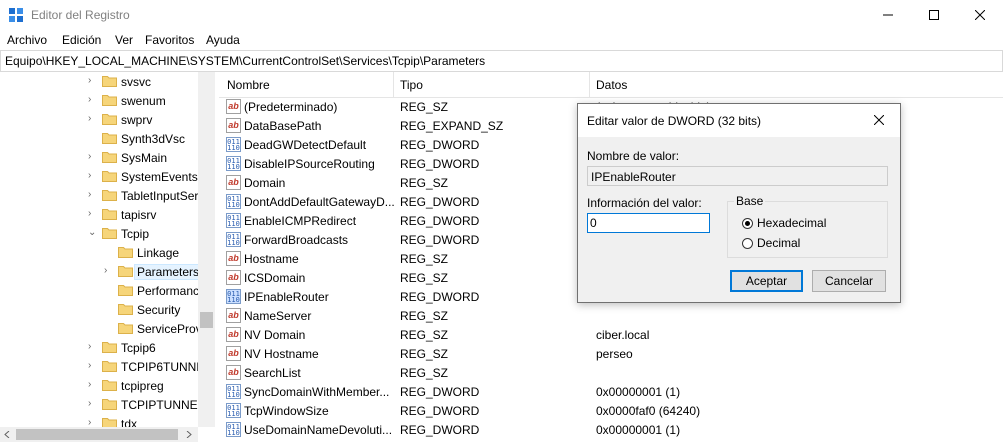  I want to click on menu-favoritos: Favoritos, so click(169, 40).